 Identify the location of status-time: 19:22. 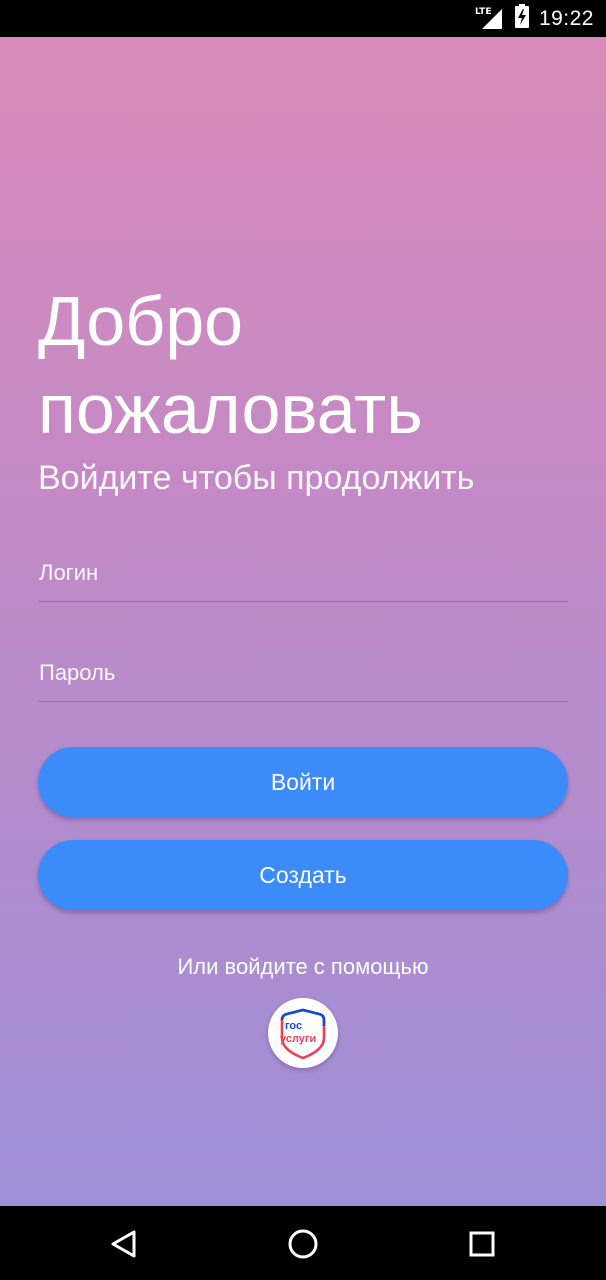
(566, 18).